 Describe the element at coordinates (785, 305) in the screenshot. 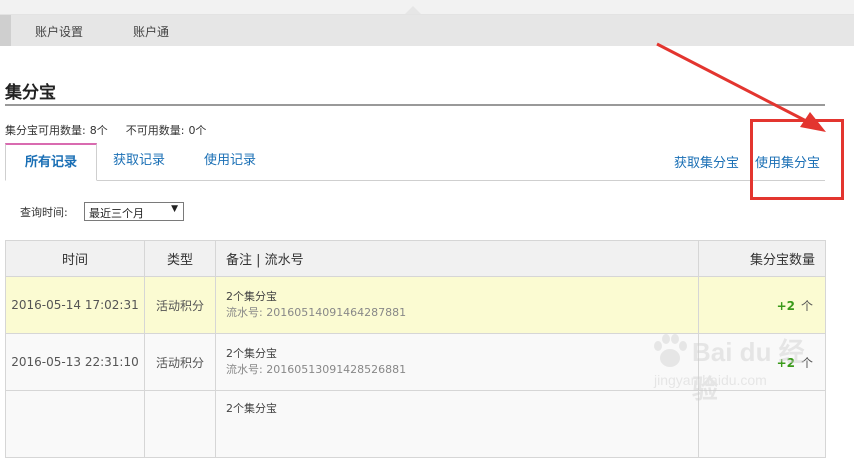

I see `amount-value: +2` at that location.